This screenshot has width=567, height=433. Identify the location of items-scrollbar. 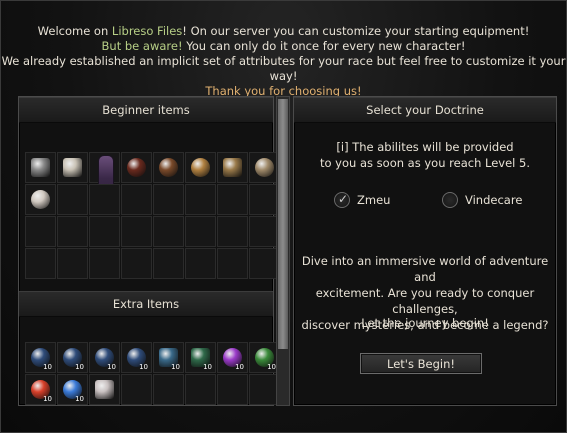
(283, 251).